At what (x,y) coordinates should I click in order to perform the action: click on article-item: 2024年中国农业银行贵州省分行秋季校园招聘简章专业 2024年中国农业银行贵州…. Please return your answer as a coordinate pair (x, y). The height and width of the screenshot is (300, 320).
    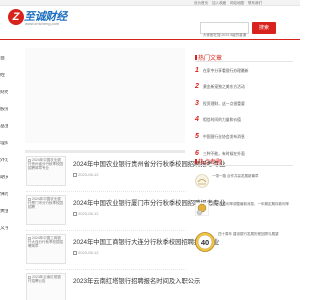
    Looking at the image, I should click on (126, 173).